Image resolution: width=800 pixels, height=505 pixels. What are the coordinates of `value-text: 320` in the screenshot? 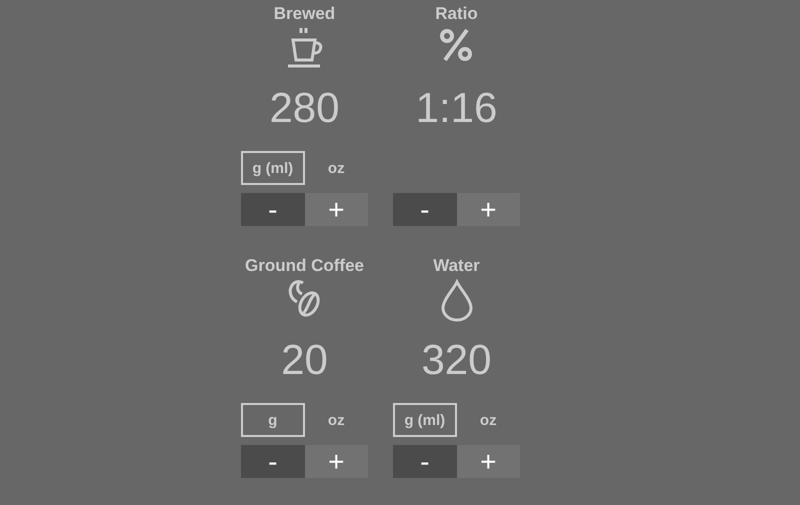 It's located at (456, 360).